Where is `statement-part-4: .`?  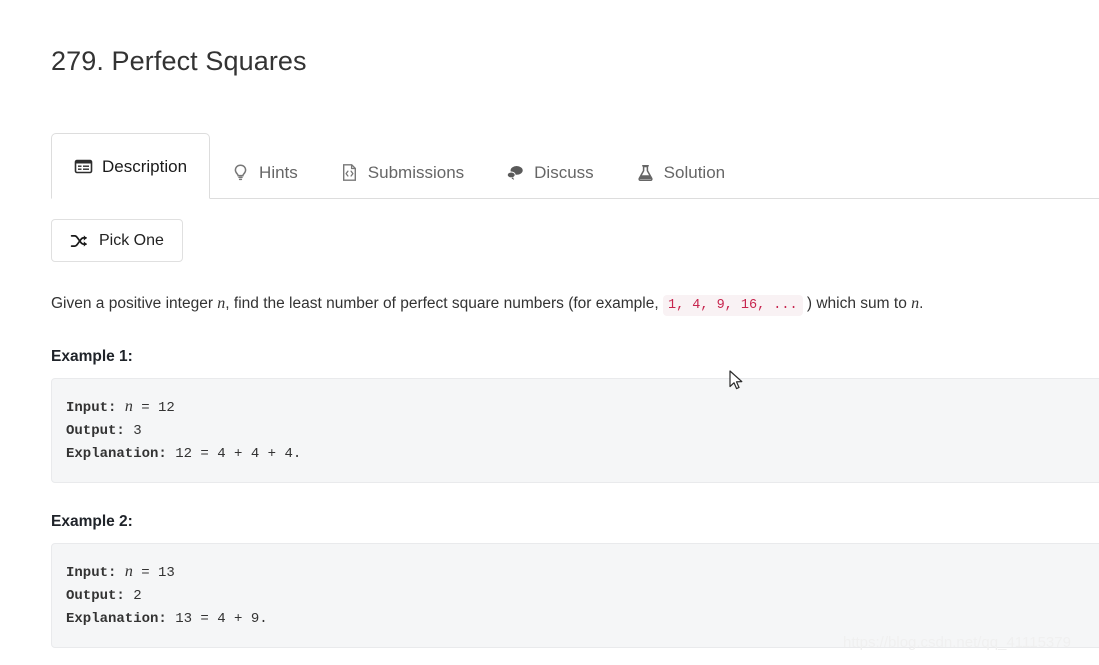 statement-part-4: . is located at coordinates (921, 303).